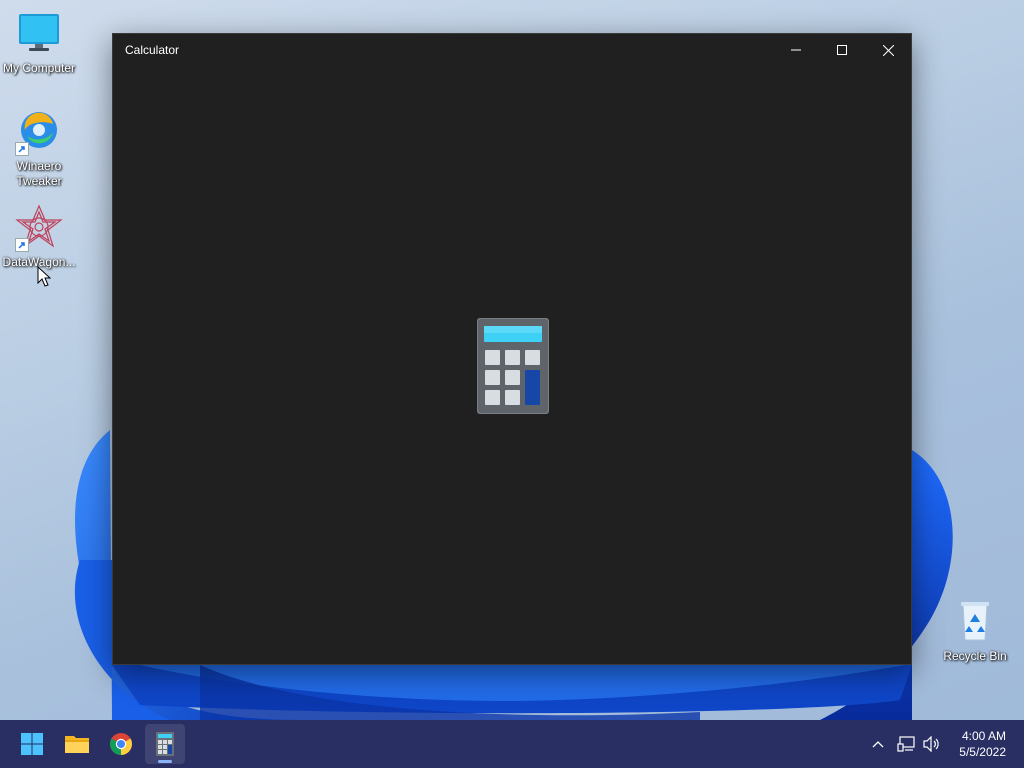 The width and height of the screenshot is (1024, 768). I want to click on close-button, so click(888, 50).